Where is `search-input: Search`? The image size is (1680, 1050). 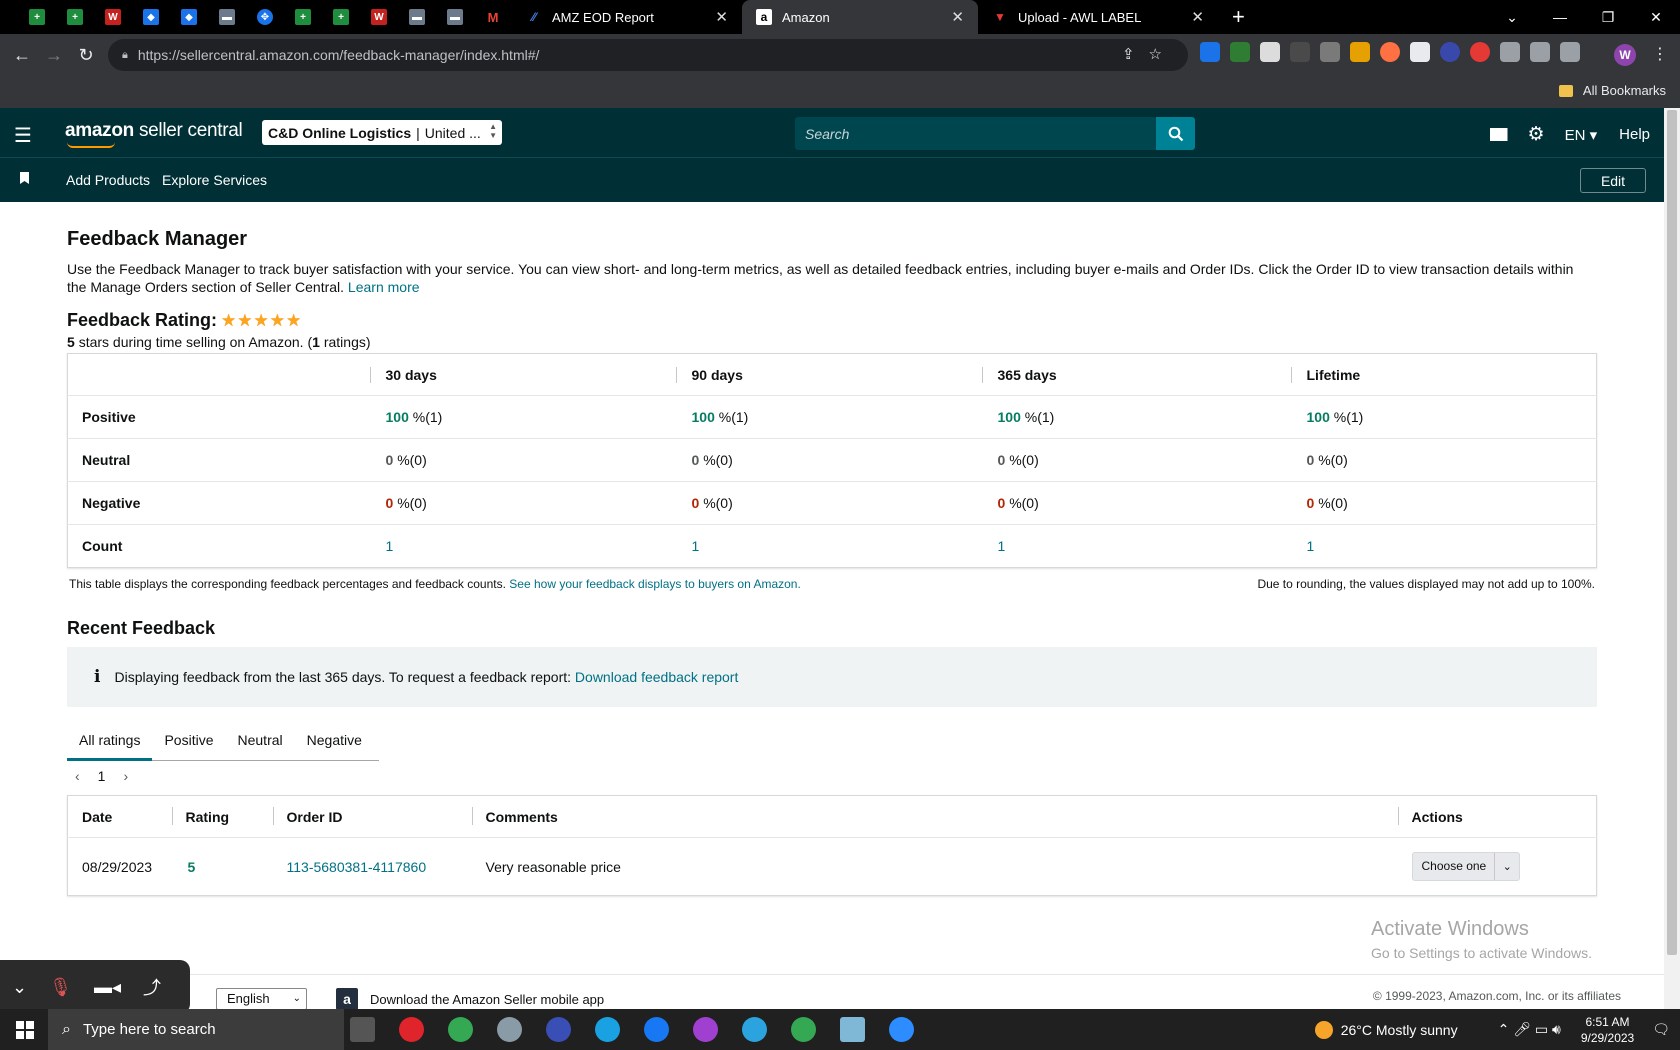
search-input: Search is located at coordinates (976, 133).